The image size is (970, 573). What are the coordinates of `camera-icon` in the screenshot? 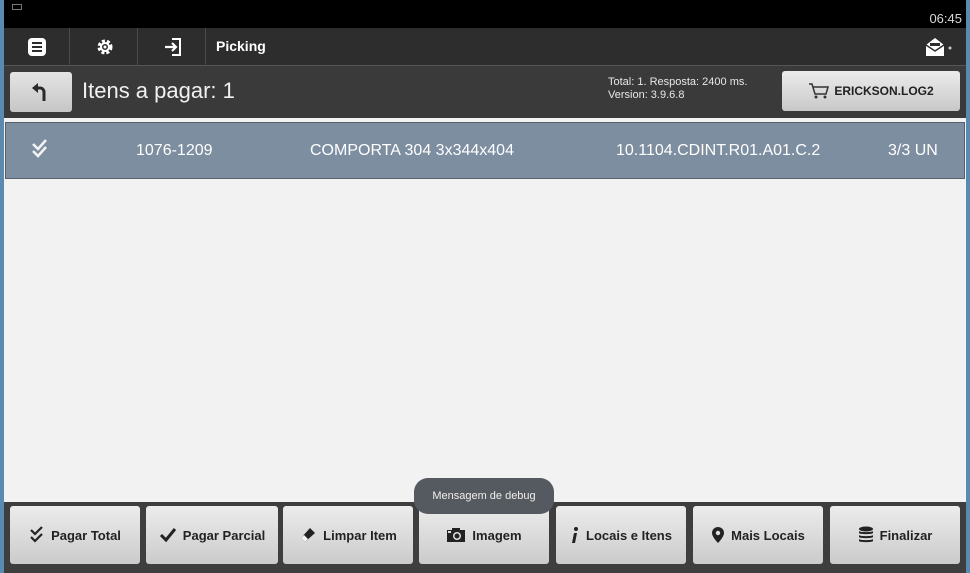 It's located at (456, 535).